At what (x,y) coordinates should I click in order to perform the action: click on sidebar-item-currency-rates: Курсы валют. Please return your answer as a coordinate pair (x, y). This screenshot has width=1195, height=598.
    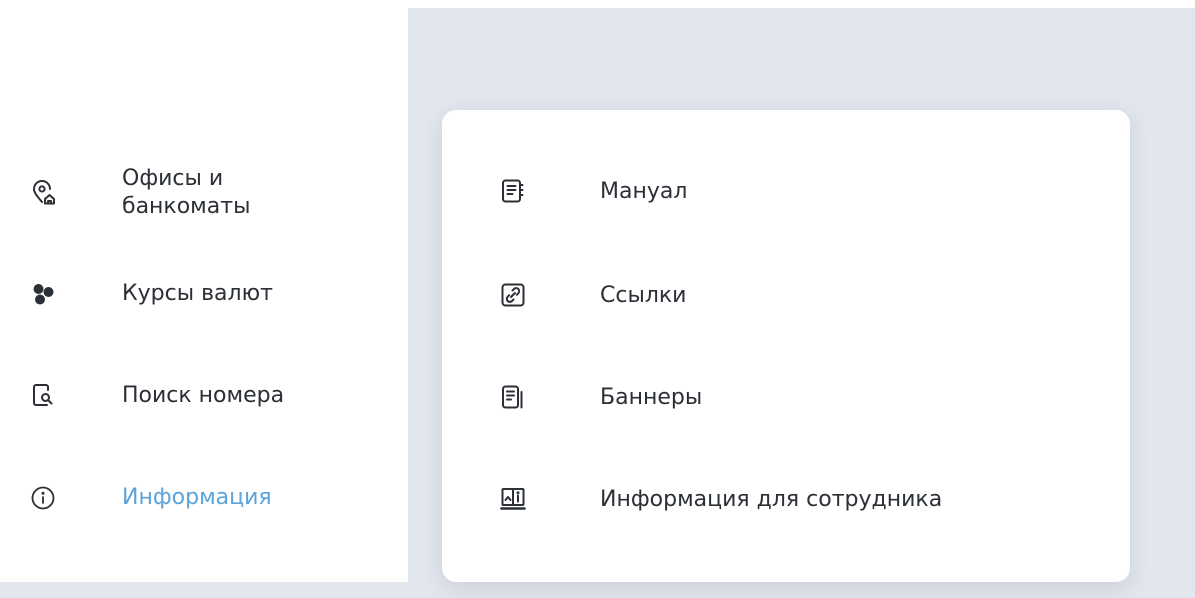
    Looking at the image, I should click on (204, 294).